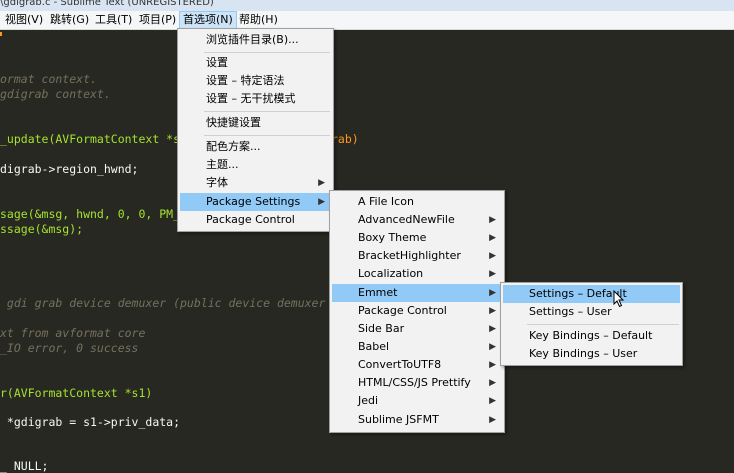  I want to click on code-line: _ NULL;, so click(24, 466).